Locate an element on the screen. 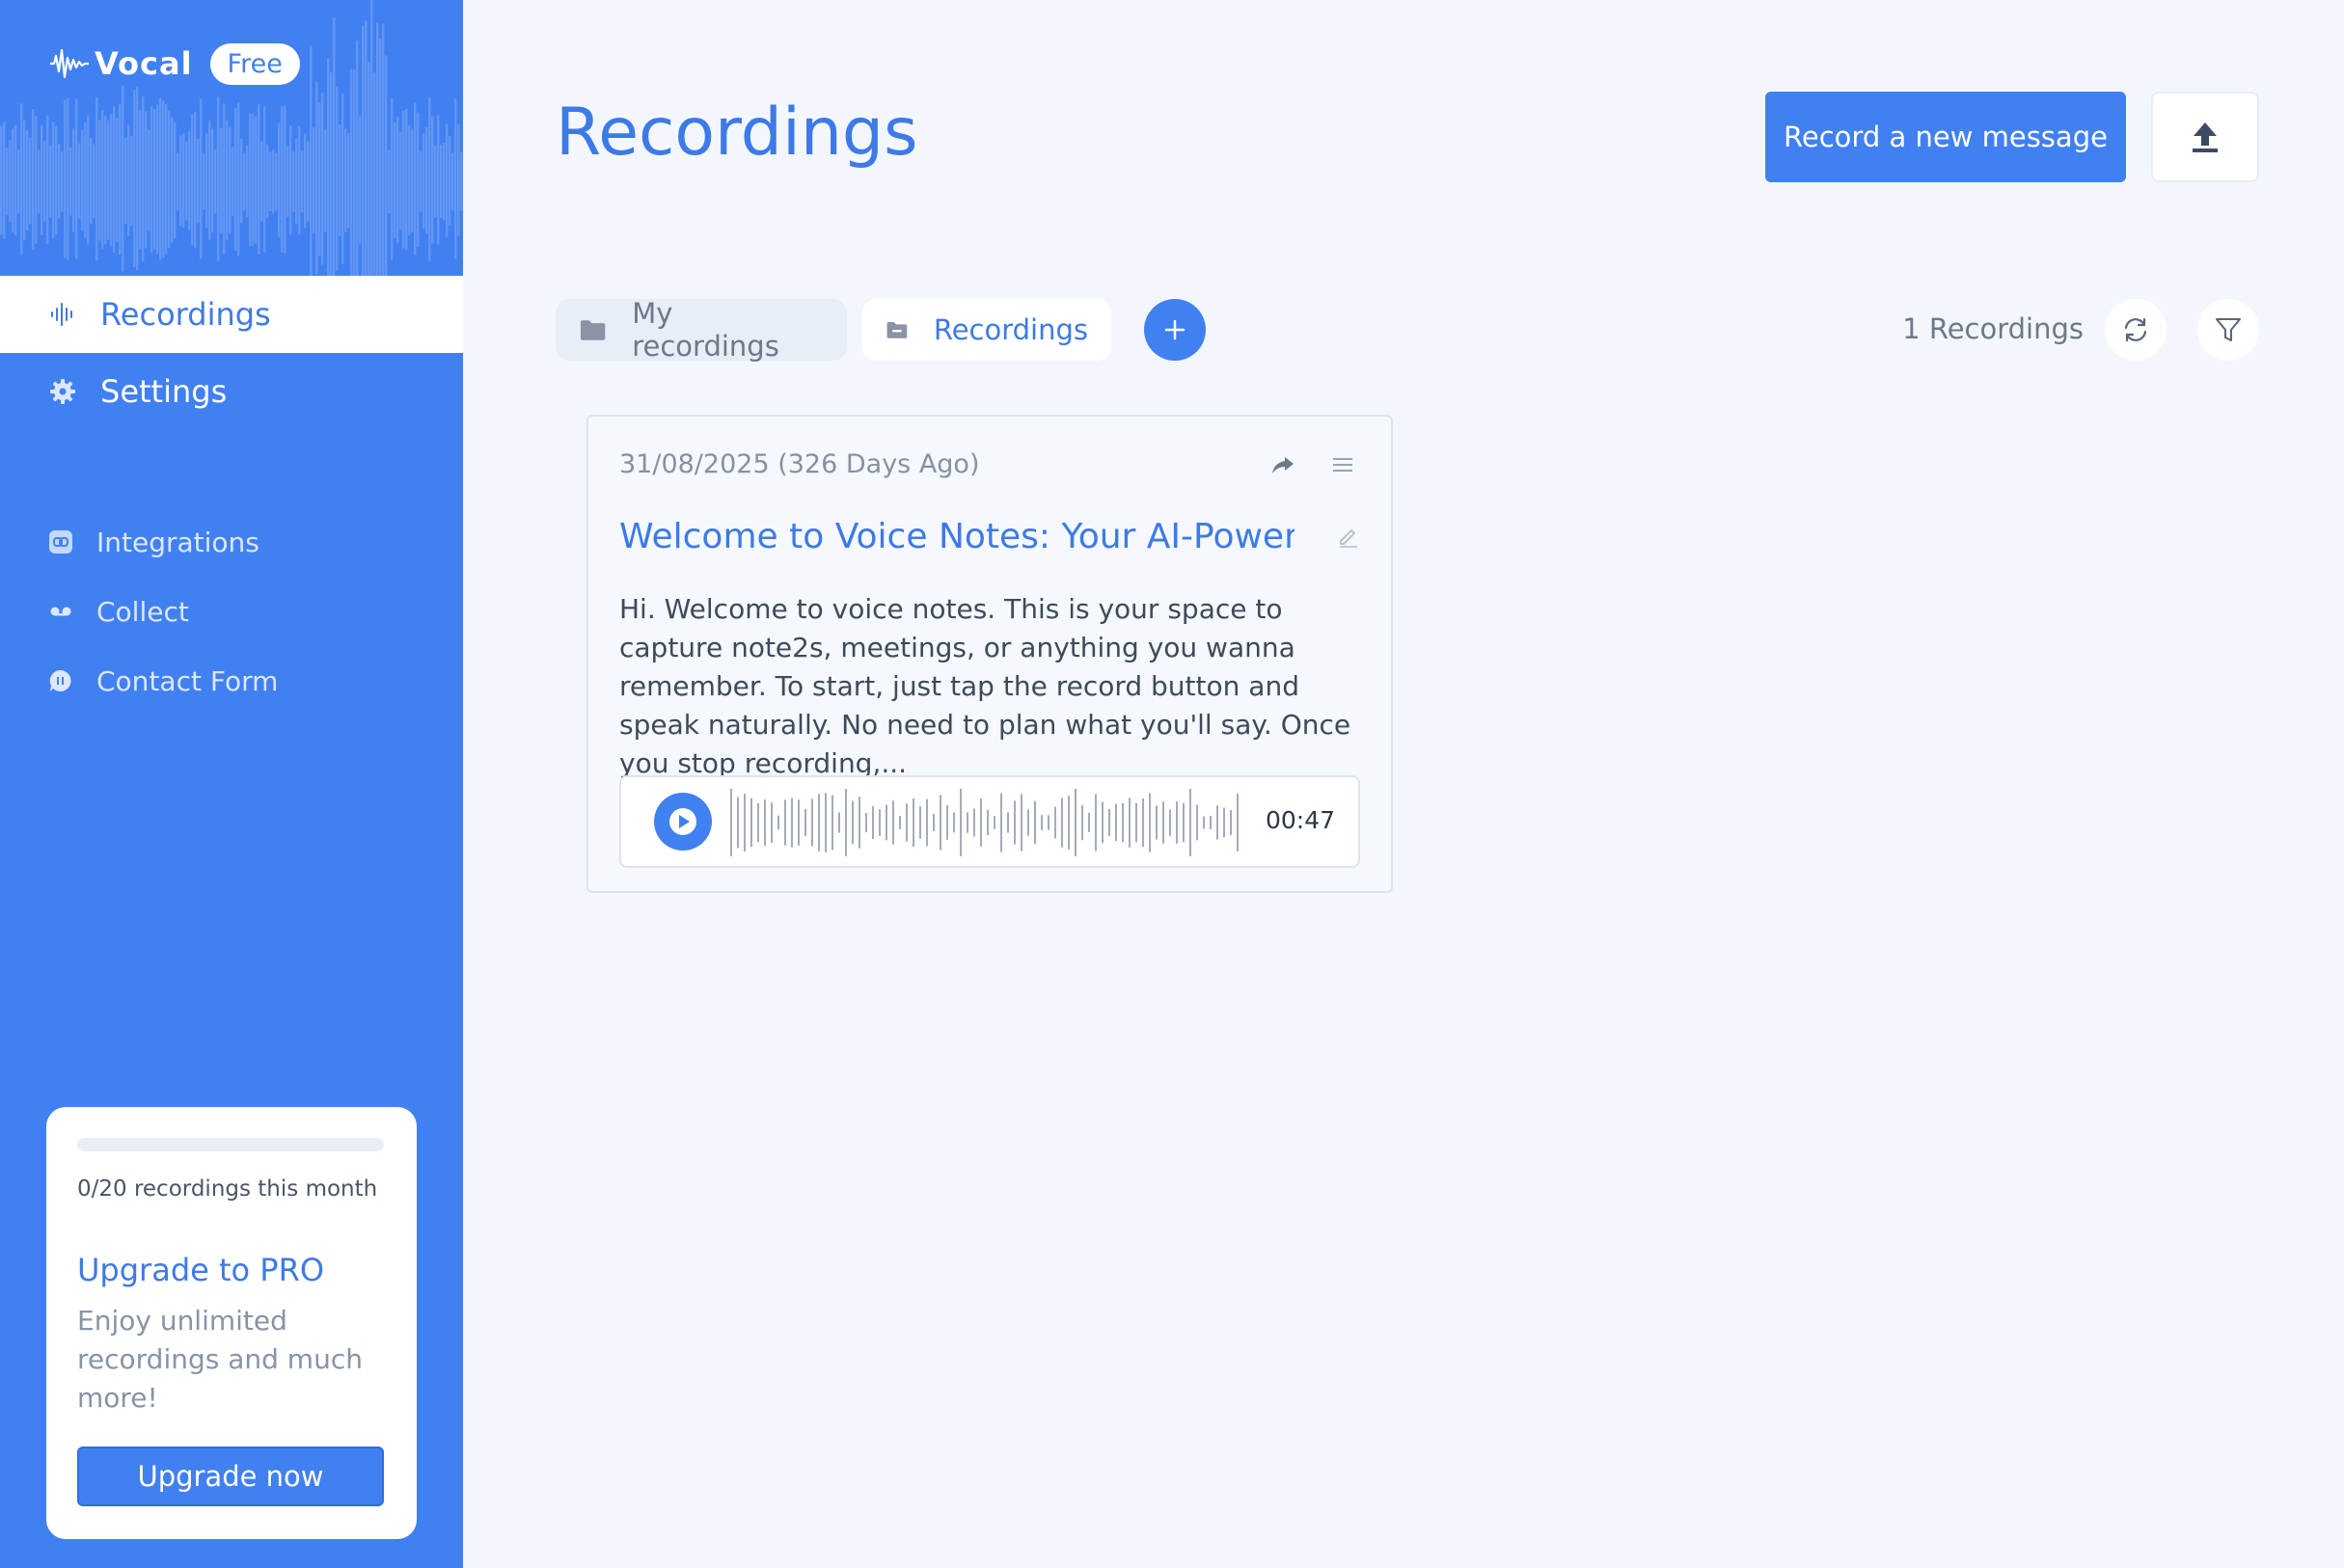  filter-button is located at coordinates (2228, 330).